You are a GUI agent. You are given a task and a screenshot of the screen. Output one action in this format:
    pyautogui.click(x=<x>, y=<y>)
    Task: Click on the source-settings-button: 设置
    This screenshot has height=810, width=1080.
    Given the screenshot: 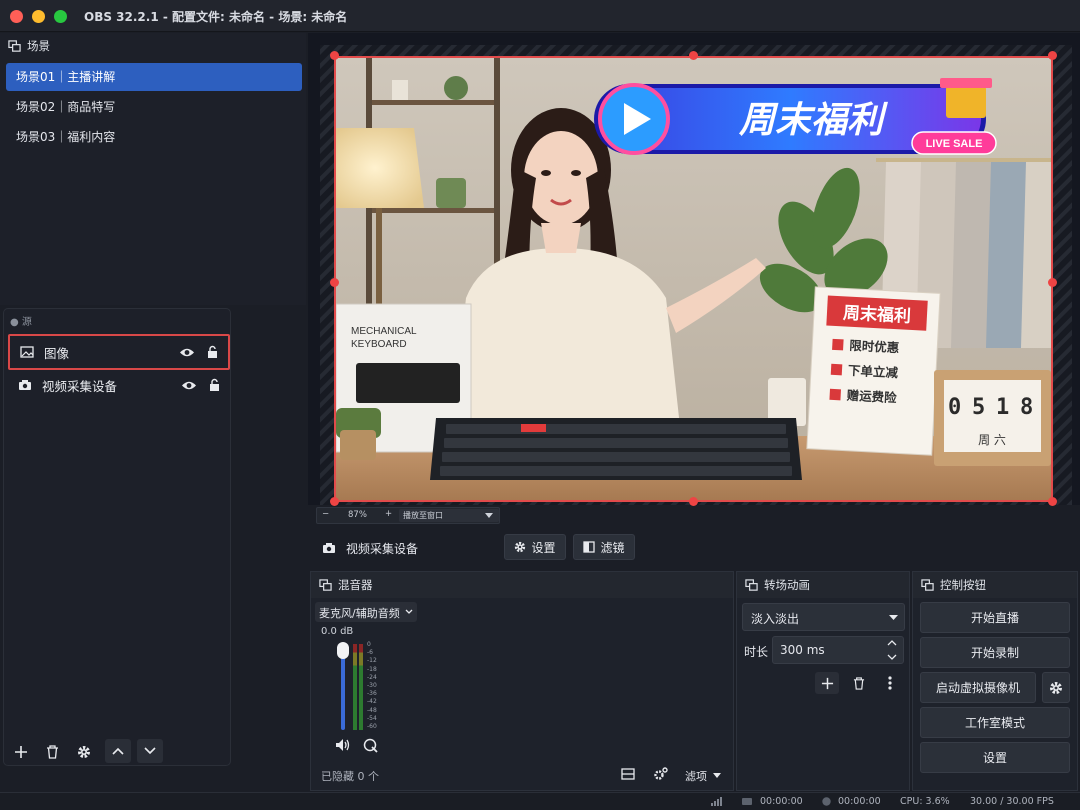 What is the action you would take?
    pyautogui.click(x=535, y=547)
    